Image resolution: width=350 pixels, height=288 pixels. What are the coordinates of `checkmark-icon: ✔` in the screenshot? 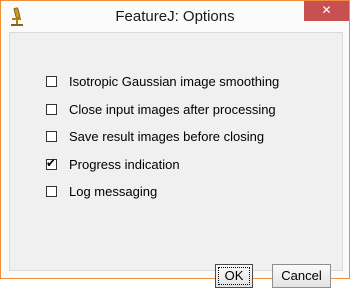 It's located at (51, 162).